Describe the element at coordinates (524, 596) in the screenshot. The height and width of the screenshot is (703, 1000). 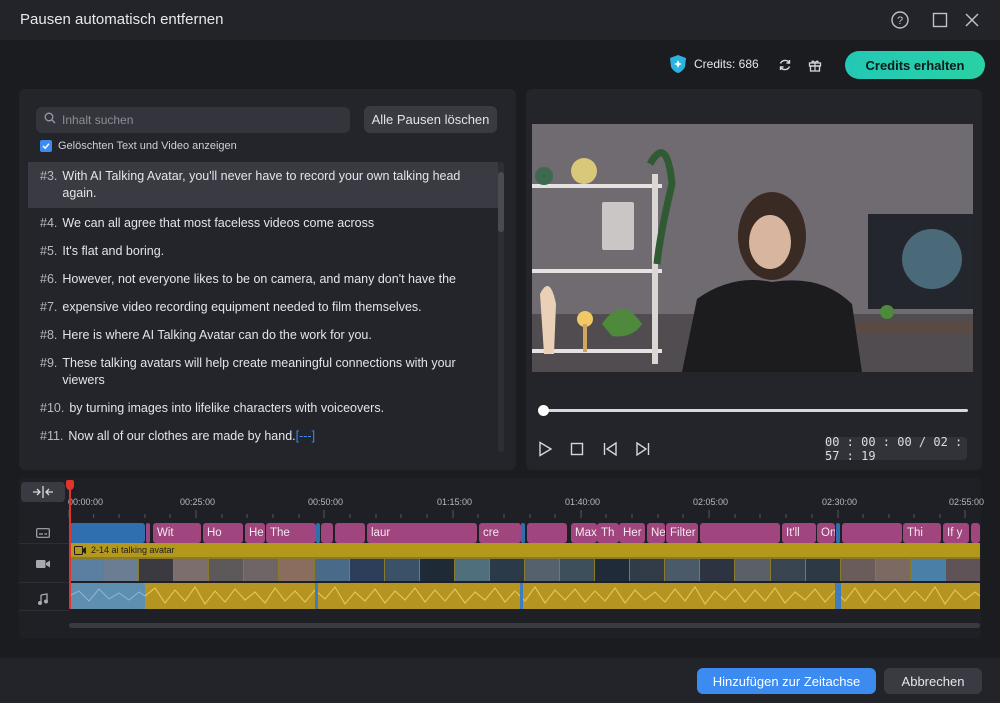
I see `audio-track` at that location.